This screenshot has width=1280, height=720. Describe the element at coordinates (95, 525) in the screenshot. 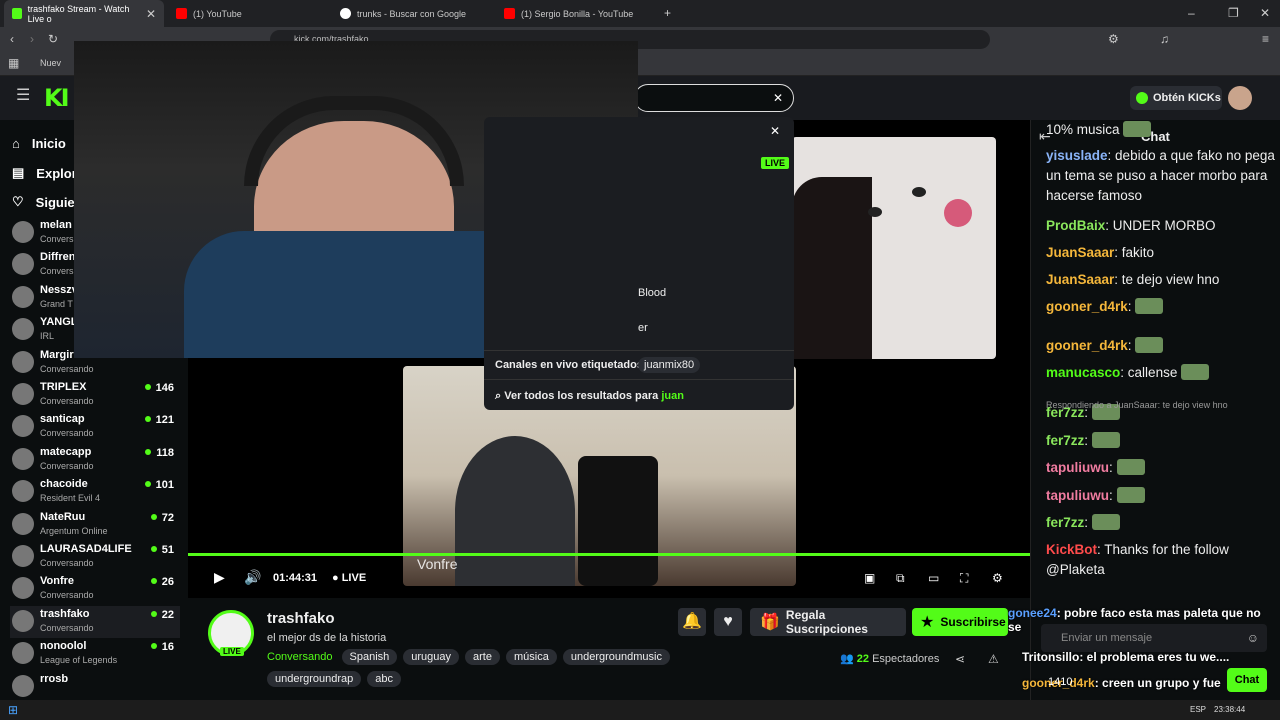

I see `sidebar-channel: NateRuu Argentum Online 72` at that location.